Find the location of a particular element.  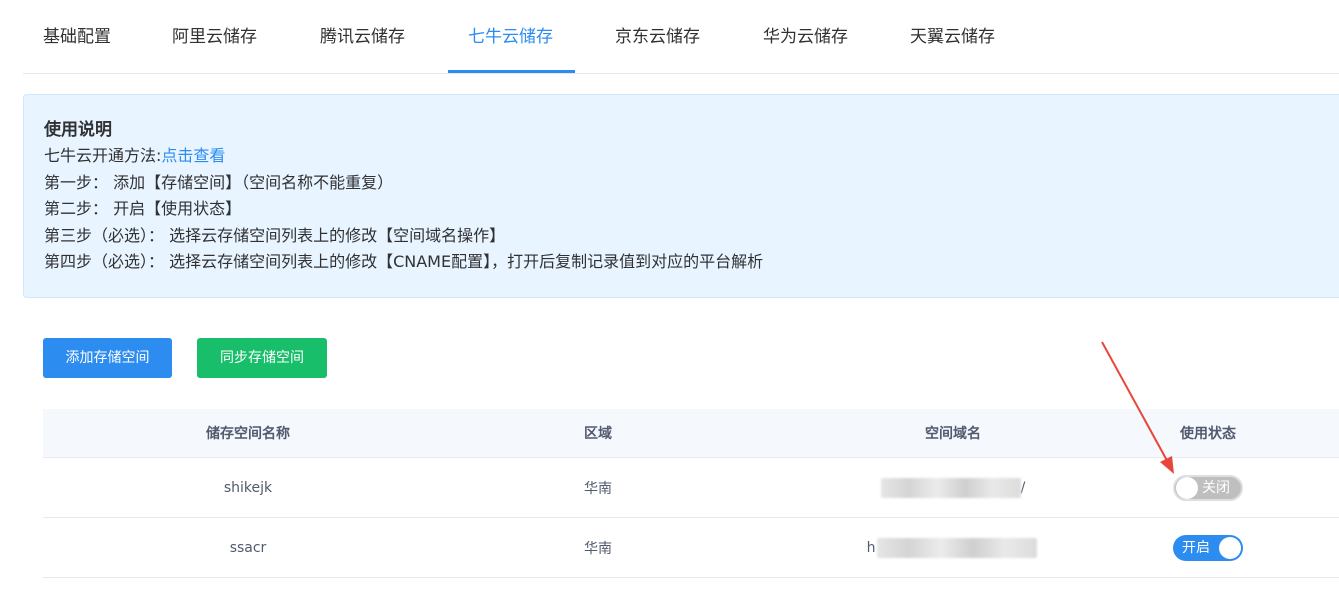

tab-aliyun-storage: 阿里云储存 is located at coordinates (214, 37).